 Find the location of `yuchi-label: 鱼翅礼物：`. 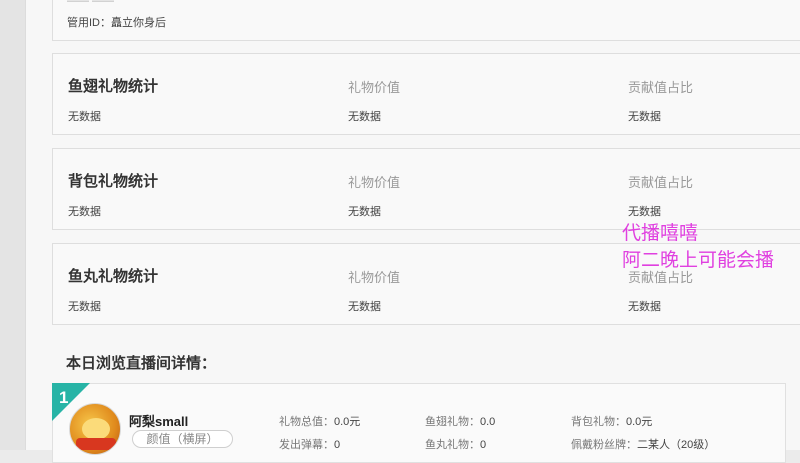

yuchi-label: 鱼翅礼物： is located at coordinates (452, 422).